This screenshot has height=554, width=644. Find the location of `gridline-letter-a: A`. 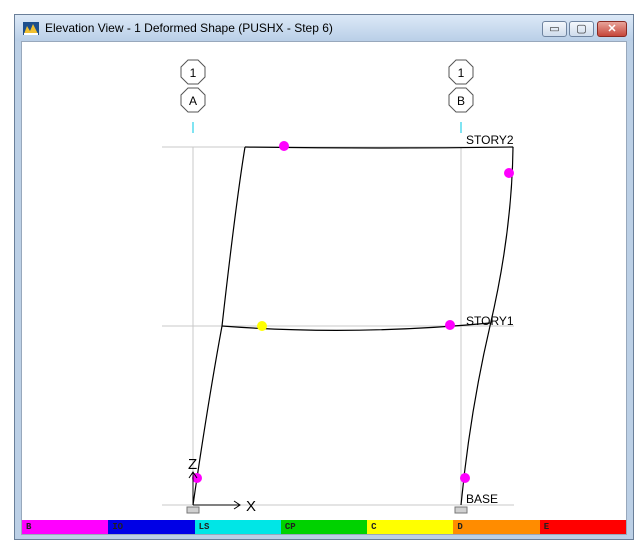

gridline-letter-a: A is located at coordinates (193, 101).